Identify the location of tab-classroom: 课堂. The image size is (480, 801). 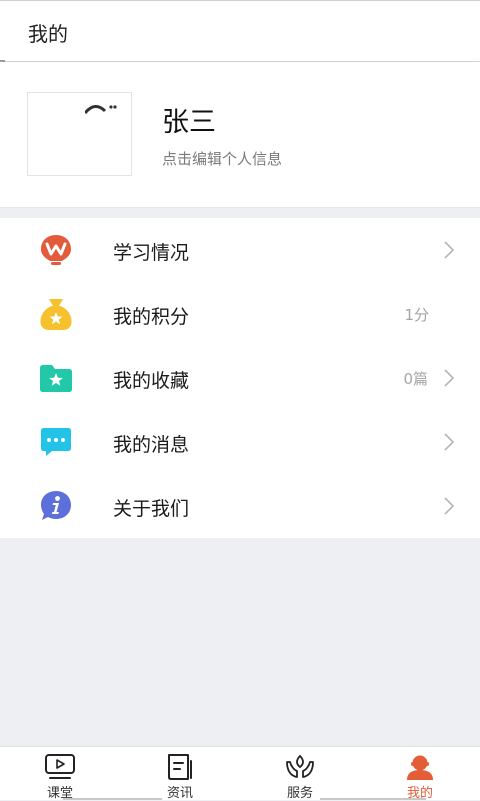
(60, 774).